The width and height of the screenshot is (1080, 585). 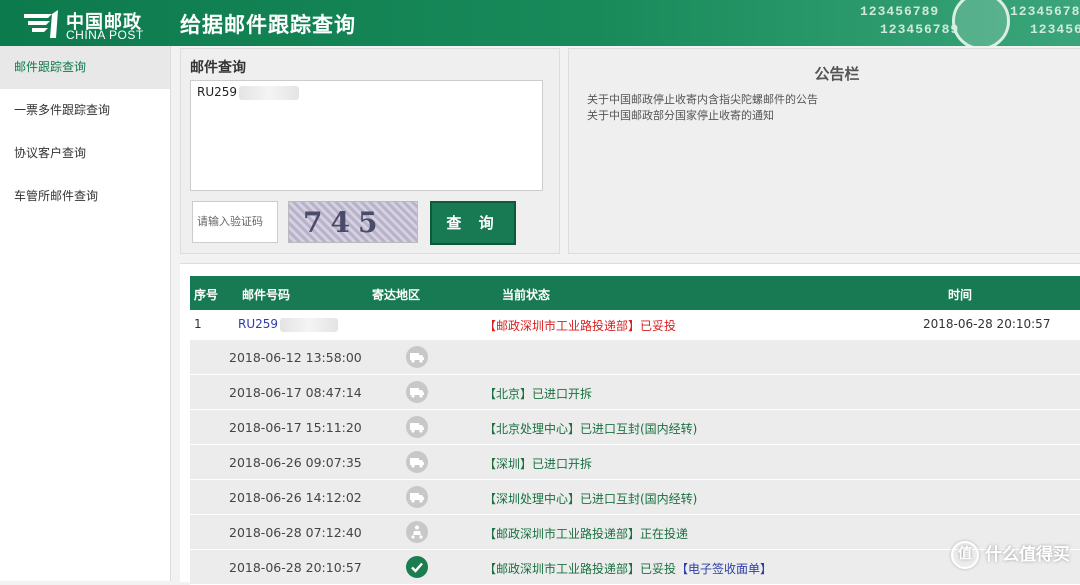 What do you see at coordinates (987, 324) in the screenshot?
I see `status-time: 2018-06-28 20:10:57` at bounding box center [987, 324].